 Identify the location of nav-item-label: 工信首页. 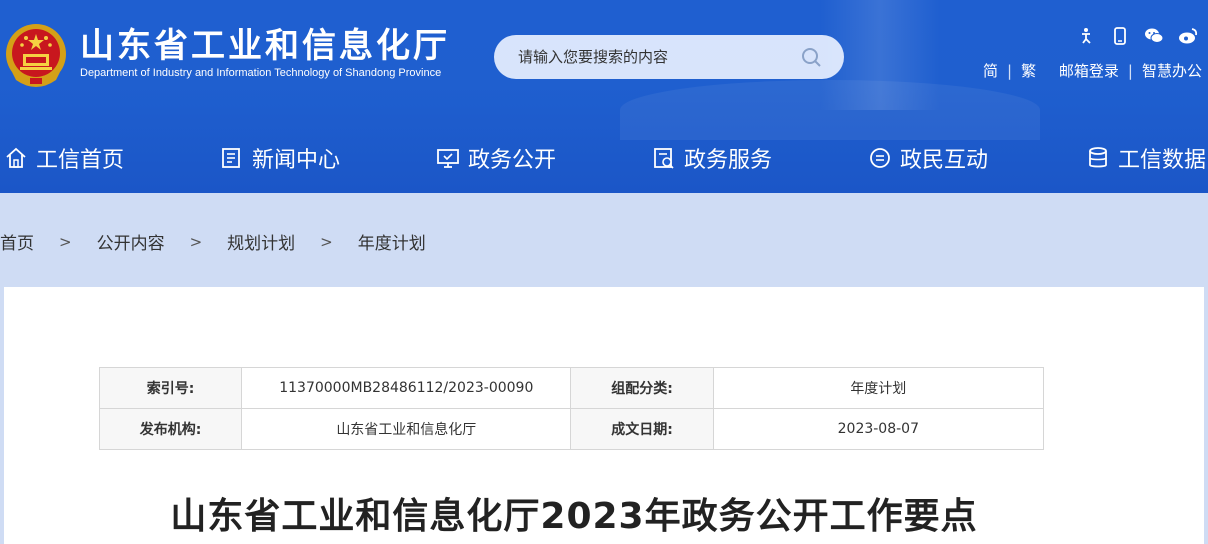
(80, 160).